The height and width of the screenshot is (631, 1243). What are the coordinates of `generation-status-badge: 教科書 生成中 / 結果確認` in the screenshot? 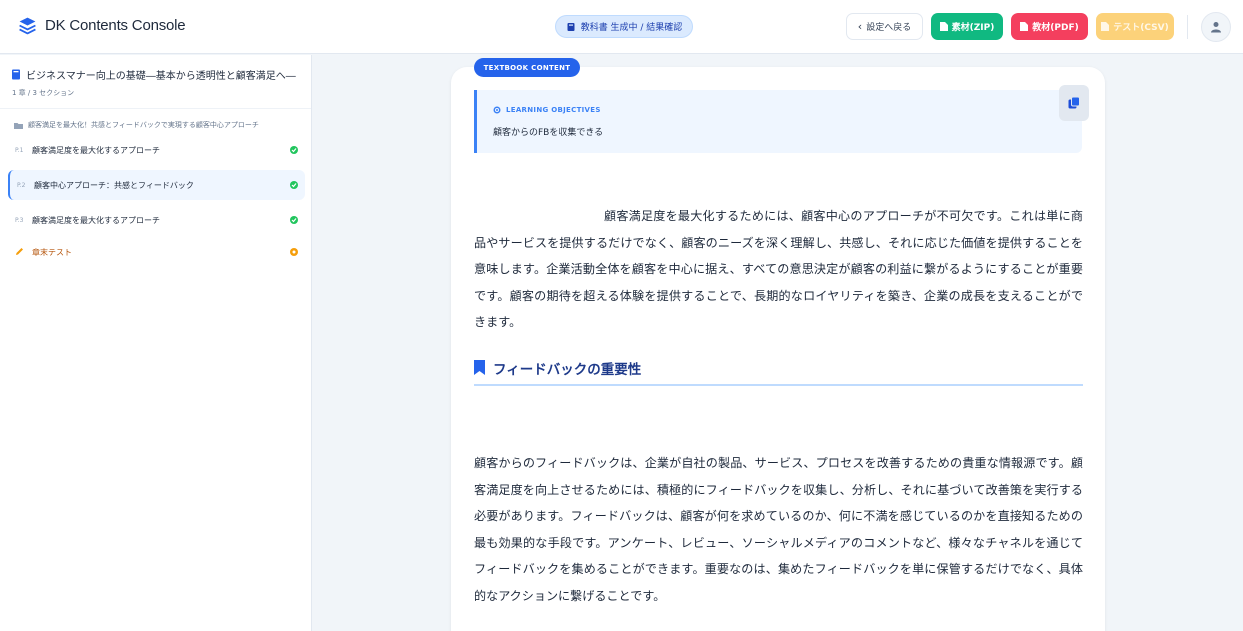 It's located at (624, 26).